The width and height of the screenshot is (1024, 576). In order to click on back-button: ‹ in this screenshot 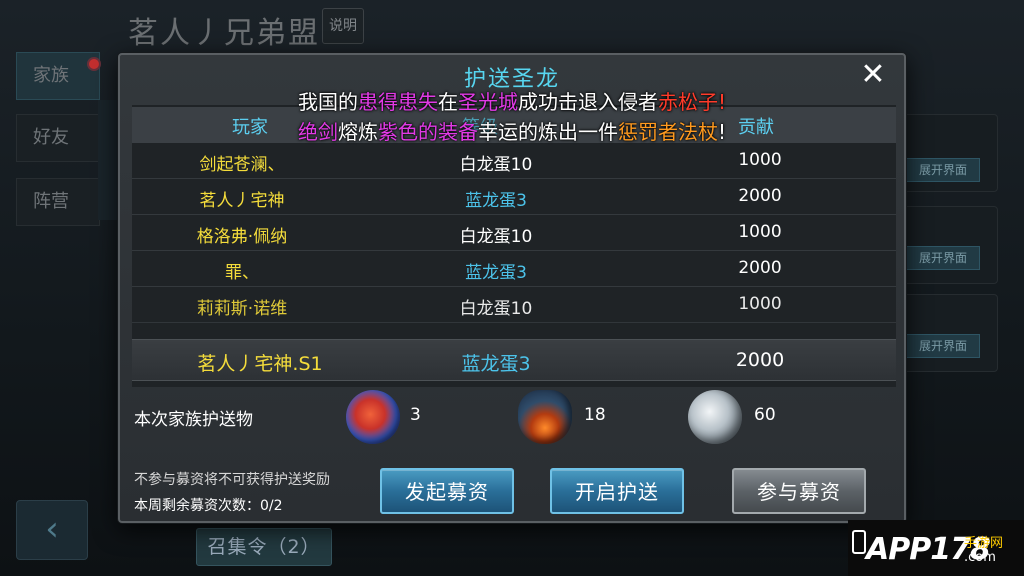, I will do `click(52, 530)`.